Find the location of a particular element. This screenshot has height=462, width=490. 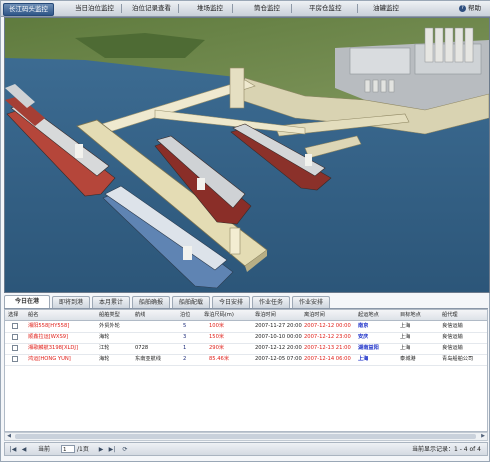

nav-item-yard-monitor: 堆场监控 is located at coordinates (210, 8).